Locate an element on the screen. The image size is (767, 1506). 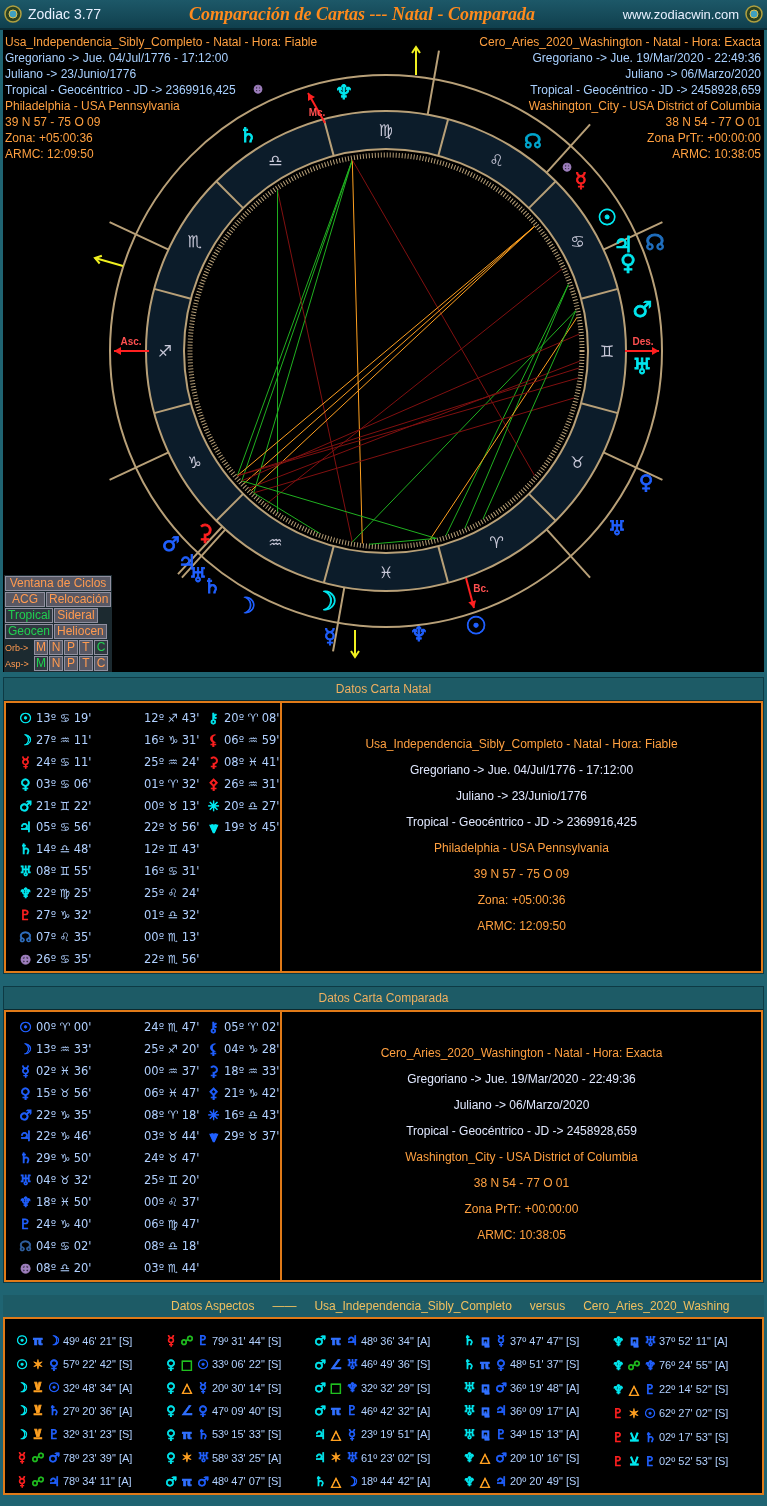
chart-info-line: Zona: +05:00:36 is located at coordinates (49, 138).